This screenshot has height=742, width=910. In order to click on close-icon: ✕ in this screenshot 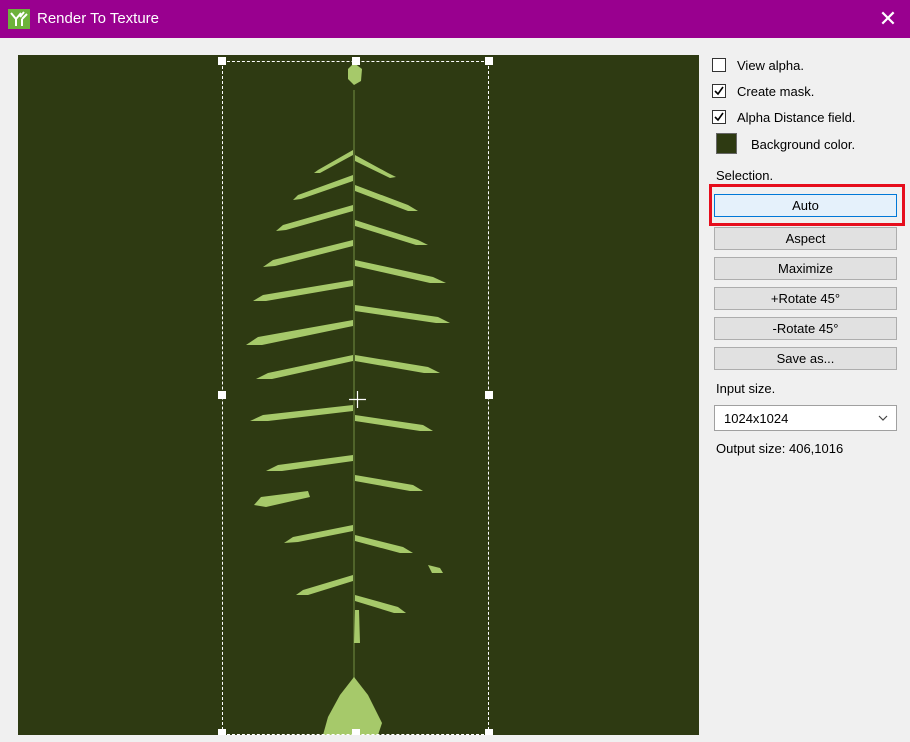, I will do `click(888, 19)`.